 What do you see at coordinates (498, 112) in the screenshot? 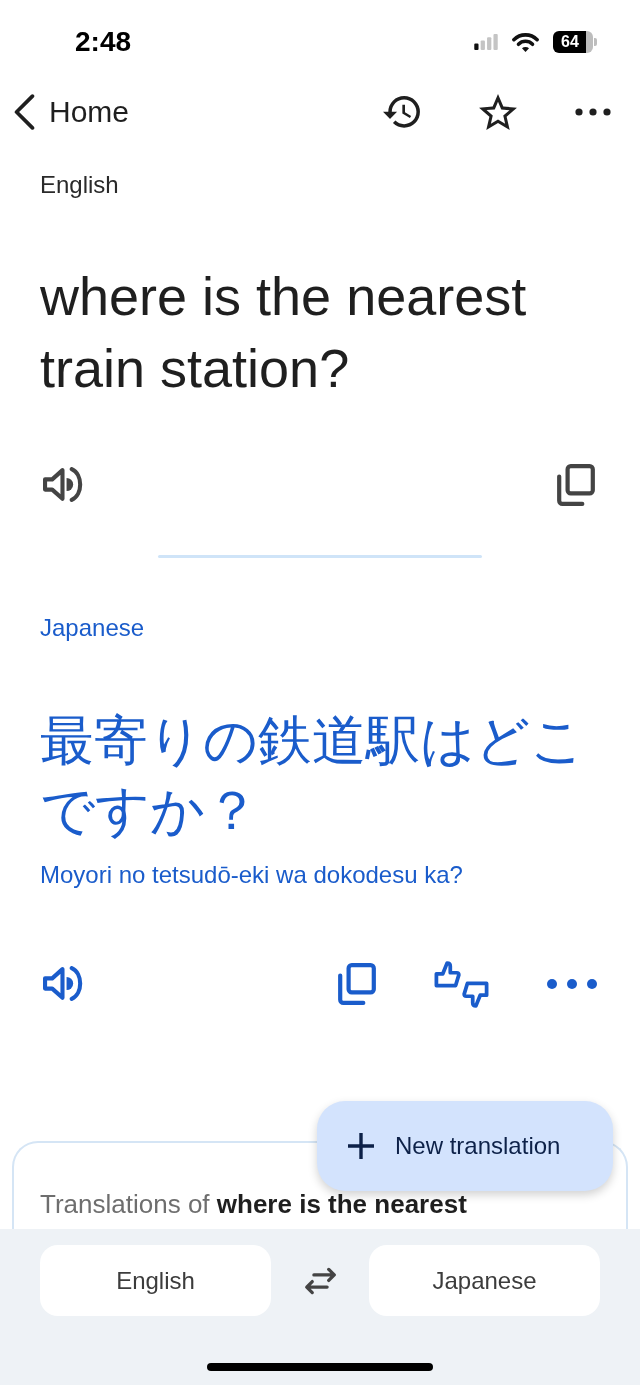
I see `star-icon` at bounding box center [498, 112].